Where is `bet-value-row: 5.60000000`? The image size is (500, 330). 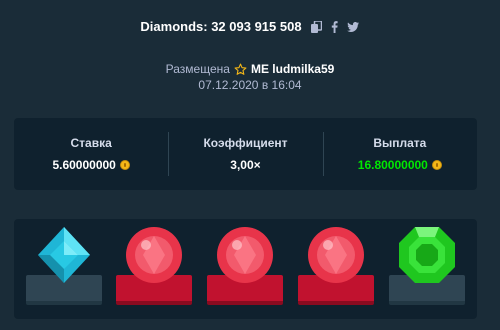
bet-value-row: 5.60000000 is located at coordinates (91, 165).